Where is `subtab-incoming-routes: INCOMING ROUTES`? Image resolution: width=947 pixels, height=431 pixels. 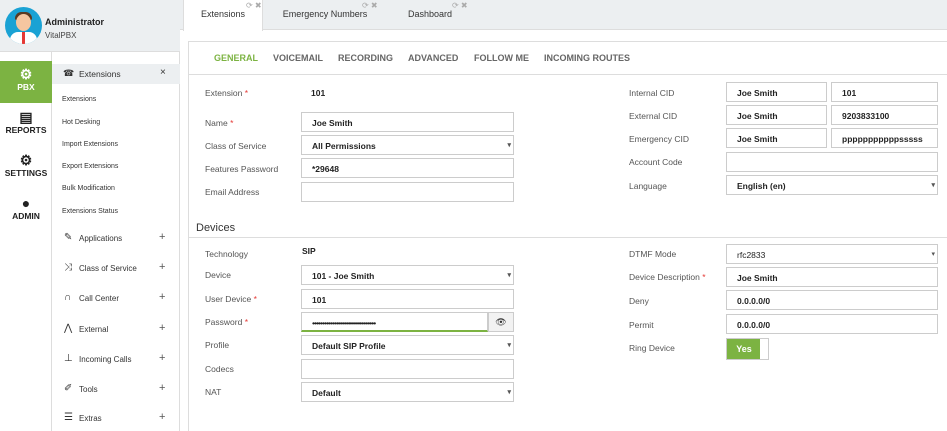 subtab-incoming-routes: INCOMING ROUTES is located at coordinates (587, 58).